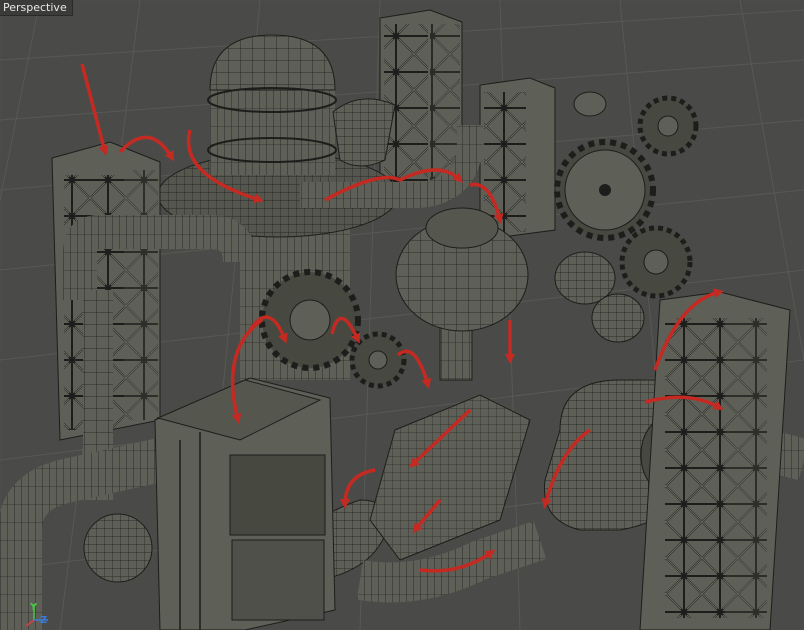 The width and height of the screenshot is (804, 630). I want to click on gear-left-small, so click(378, 360).